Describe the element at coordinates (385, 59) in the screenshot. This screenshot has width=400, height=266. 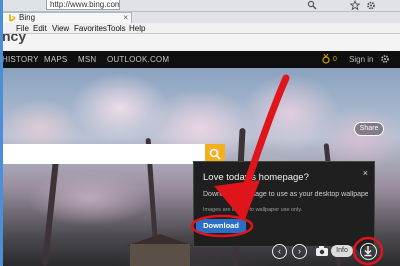
I see `settings-gear-icon` at that location.